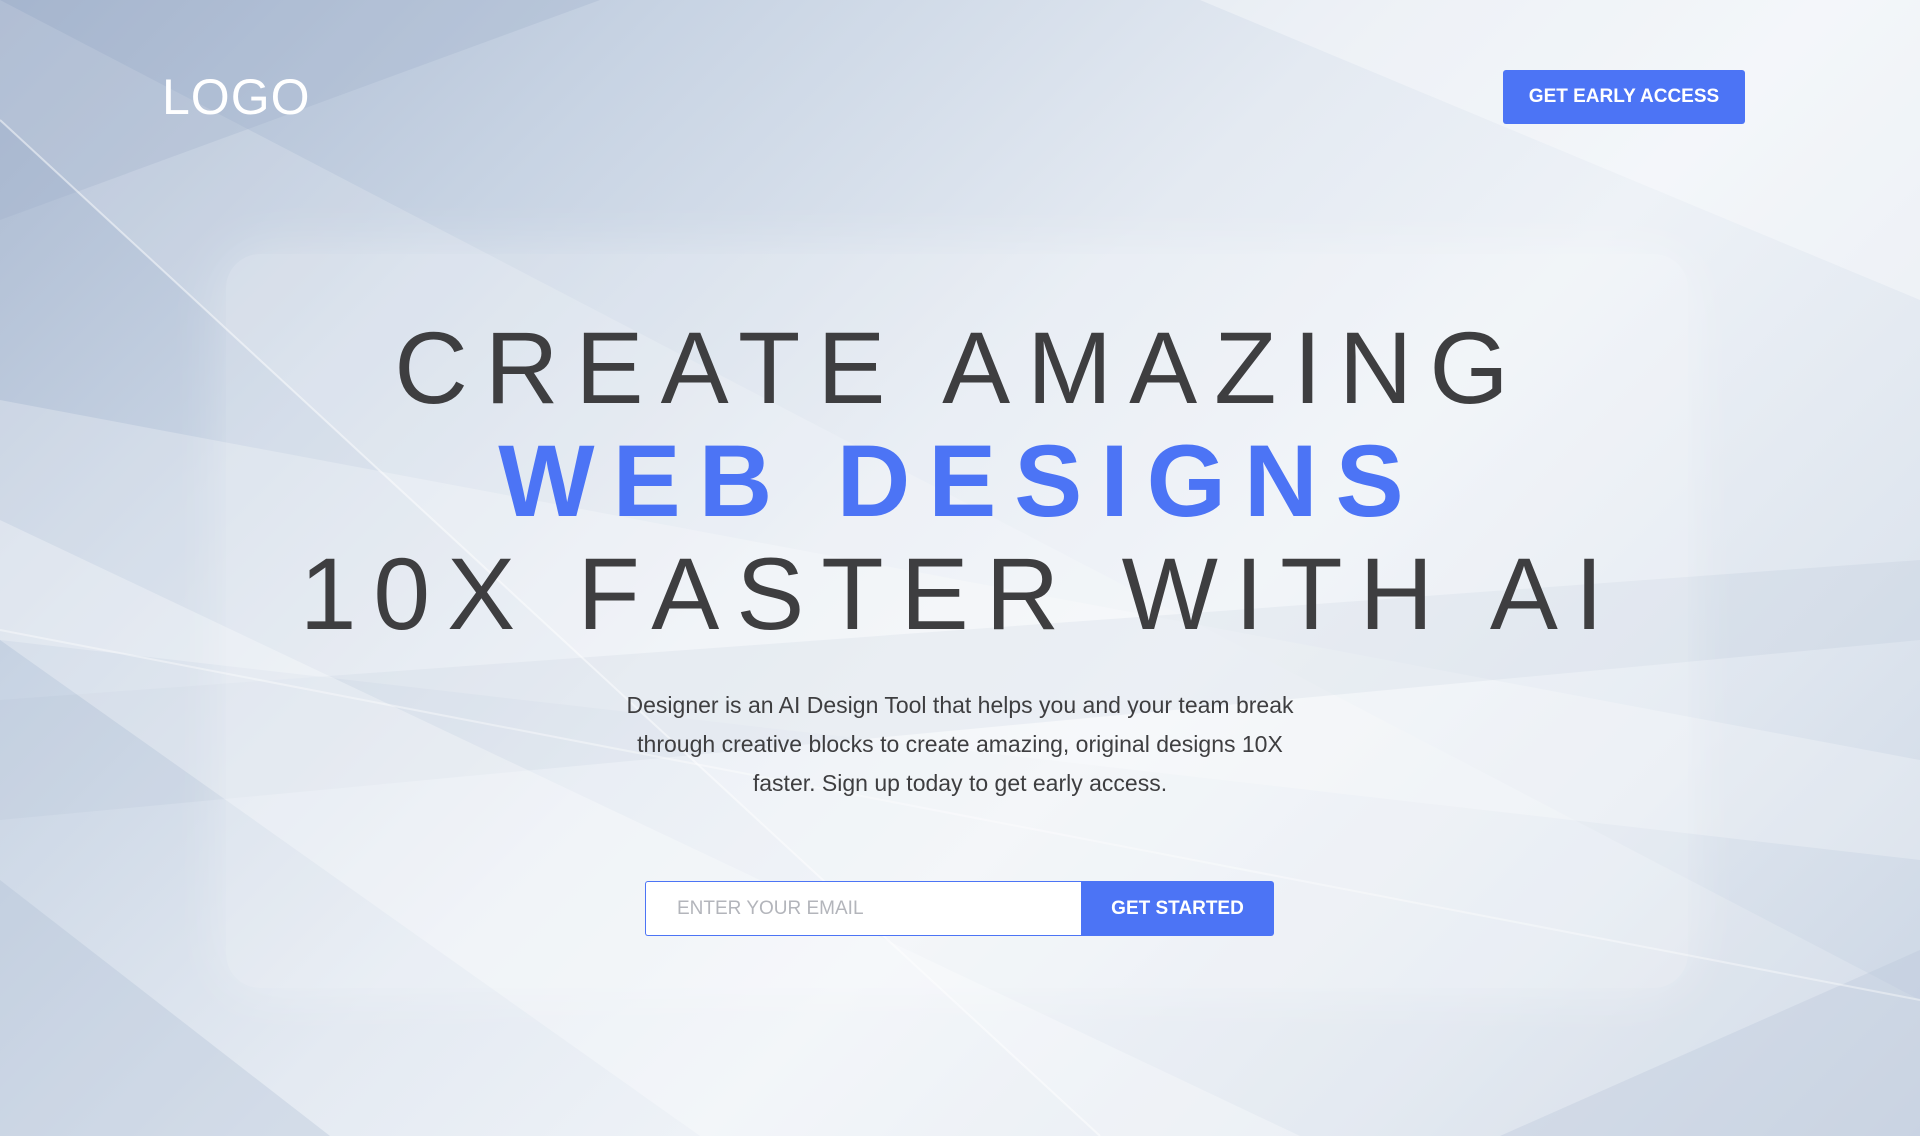  Describe the element at coordinates (1624, 97) in the screenshot. I see `get-early-access-button: GET EARLY ACCESS` at that location.